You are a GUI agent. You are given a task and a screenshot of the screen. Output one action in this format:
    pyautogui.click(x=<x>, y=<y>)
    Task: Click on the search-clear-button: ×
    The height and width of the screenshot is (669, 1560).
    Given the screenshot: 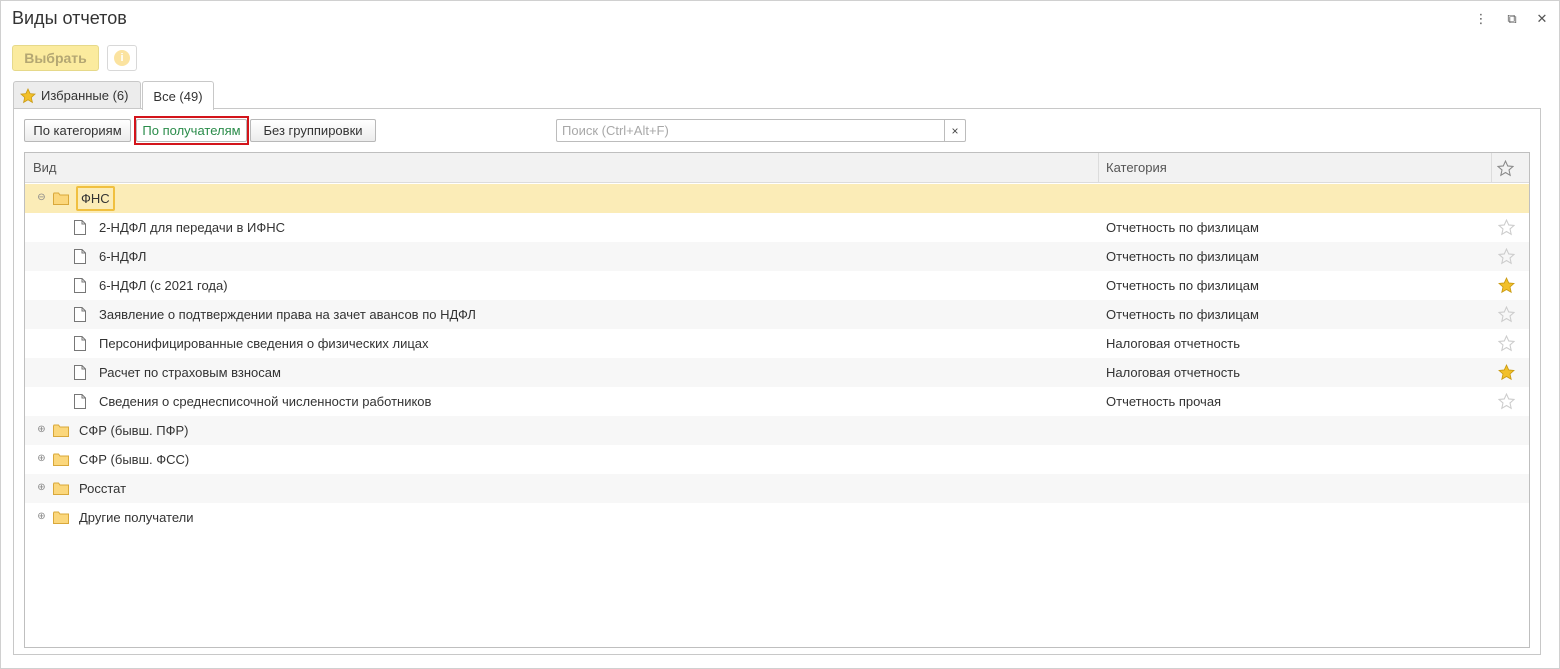 What is the action you would take?
    pyautogui.click(x=955, y=130)
    